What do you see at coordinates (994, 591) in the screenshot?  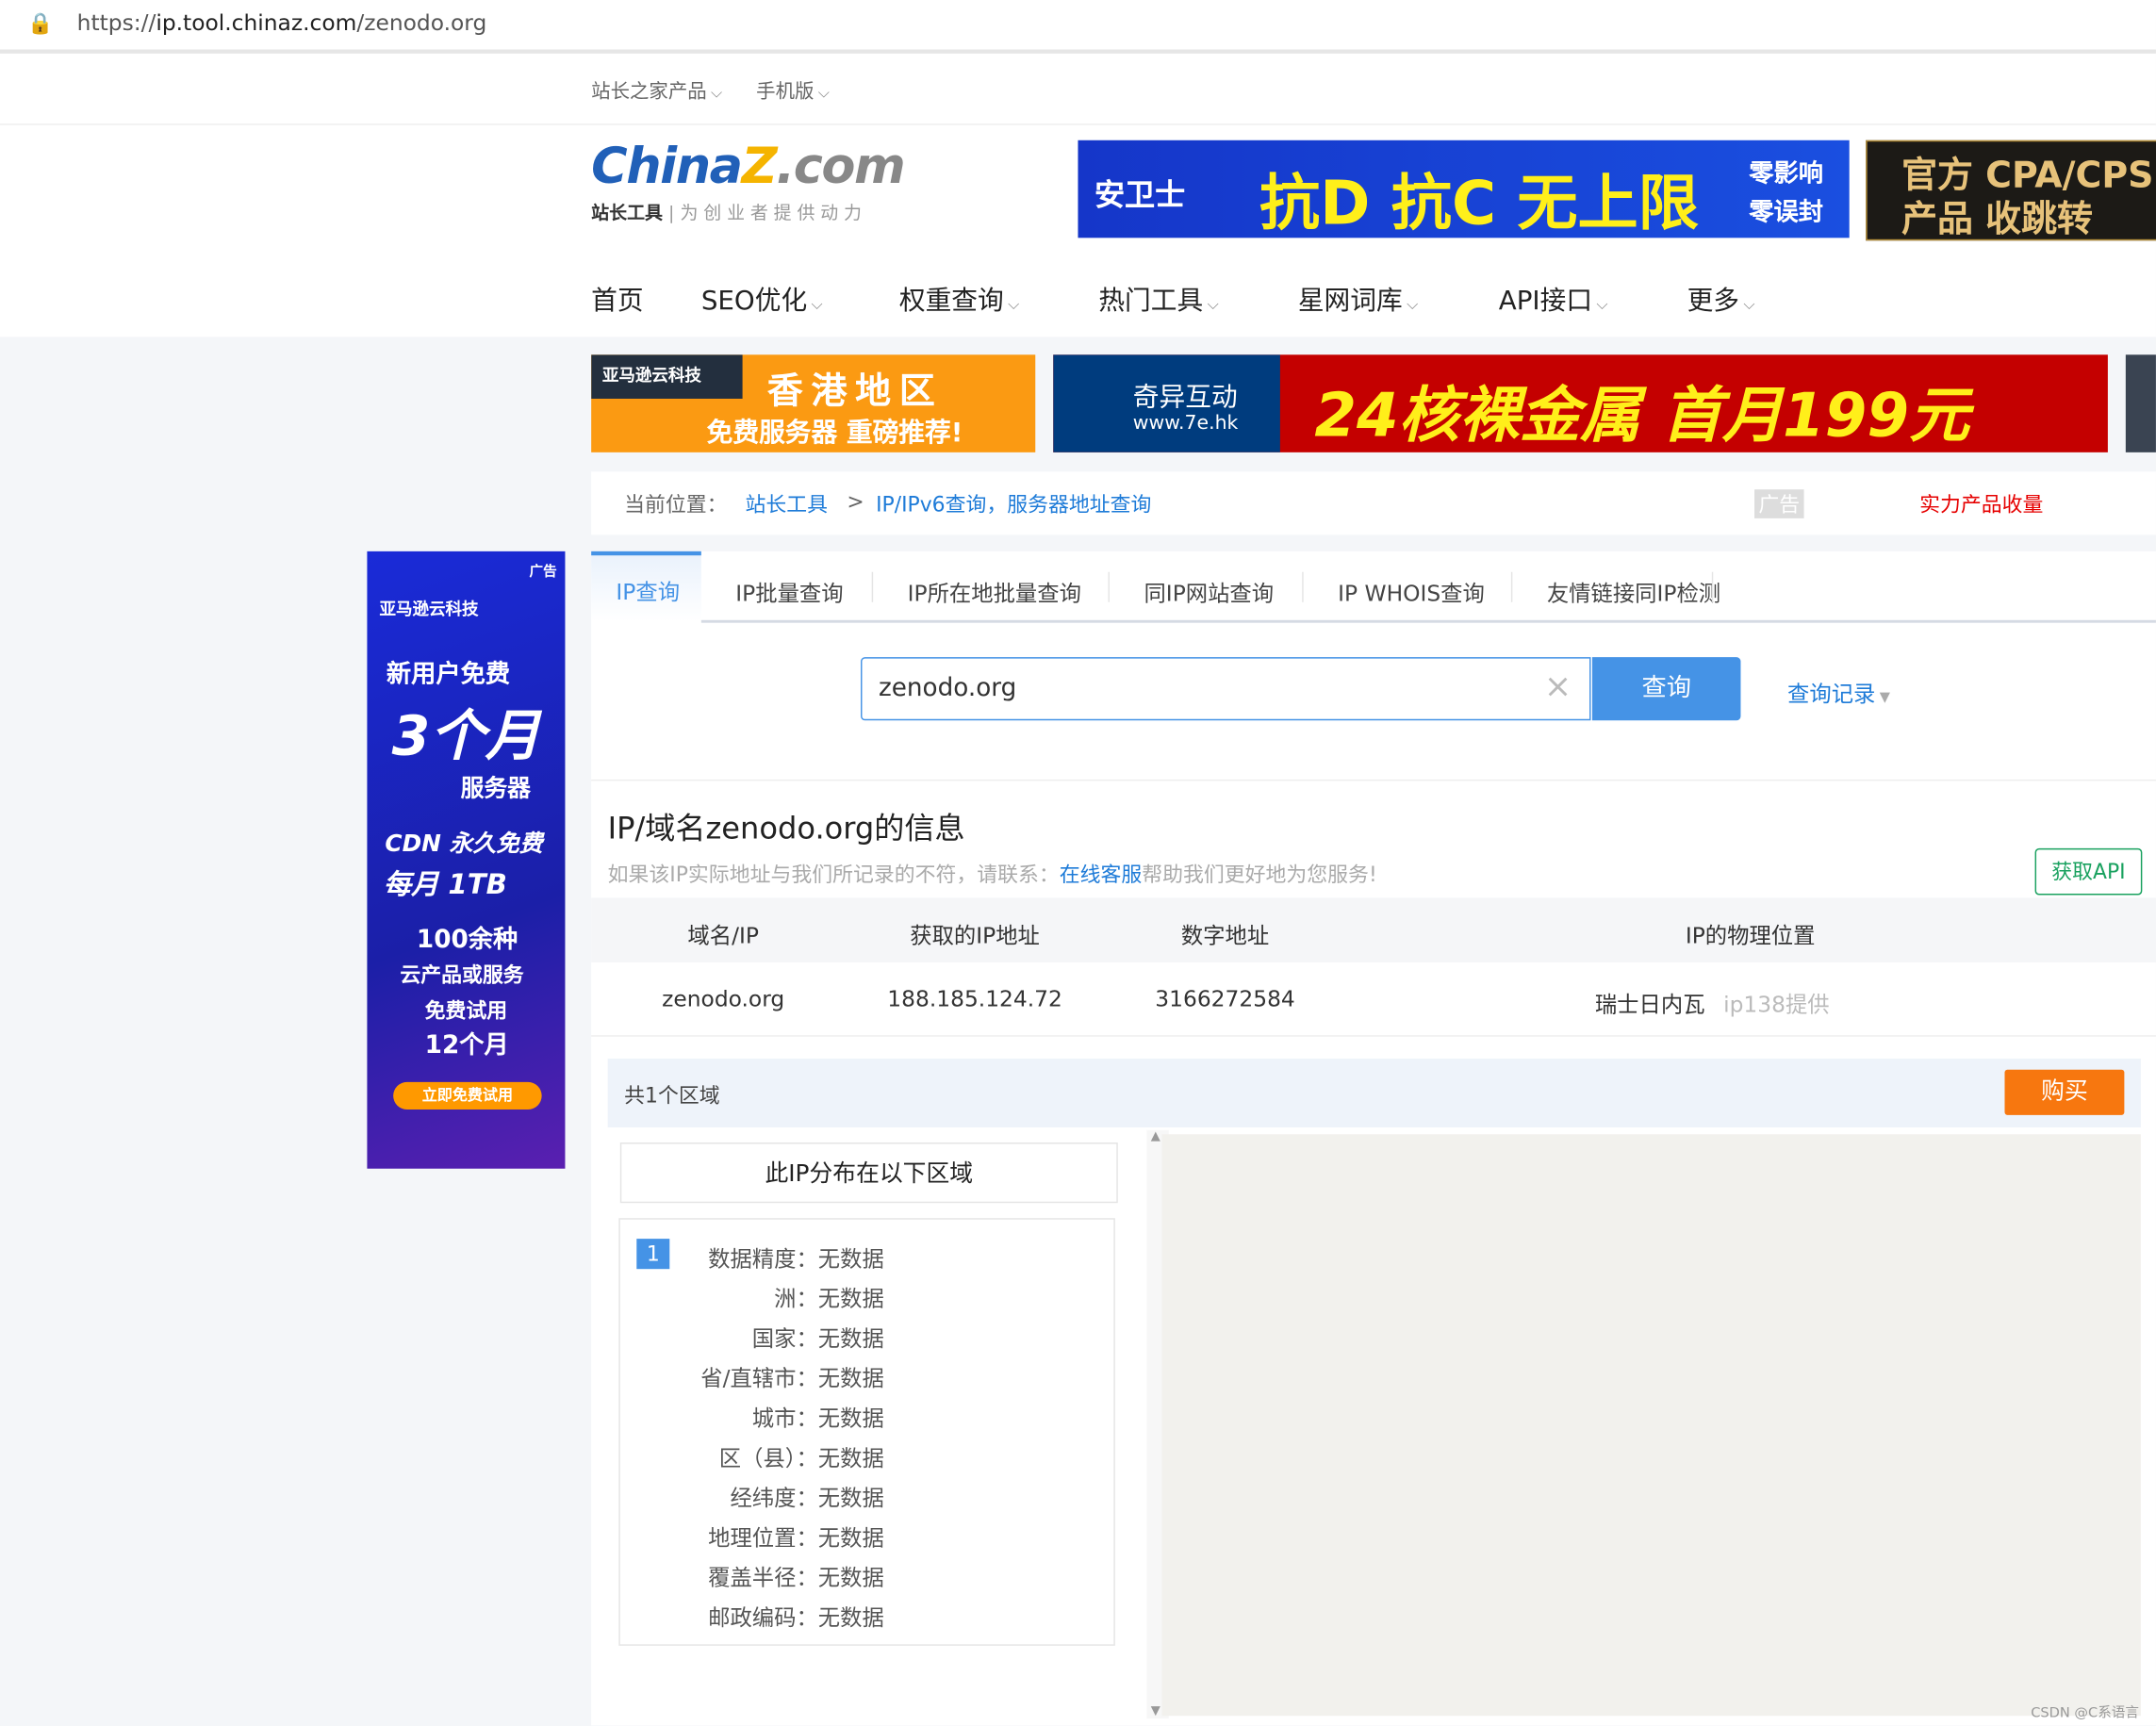 I see `tab-ip-location-batch: IP所在地批量查询` at bounding box center [994, 591].